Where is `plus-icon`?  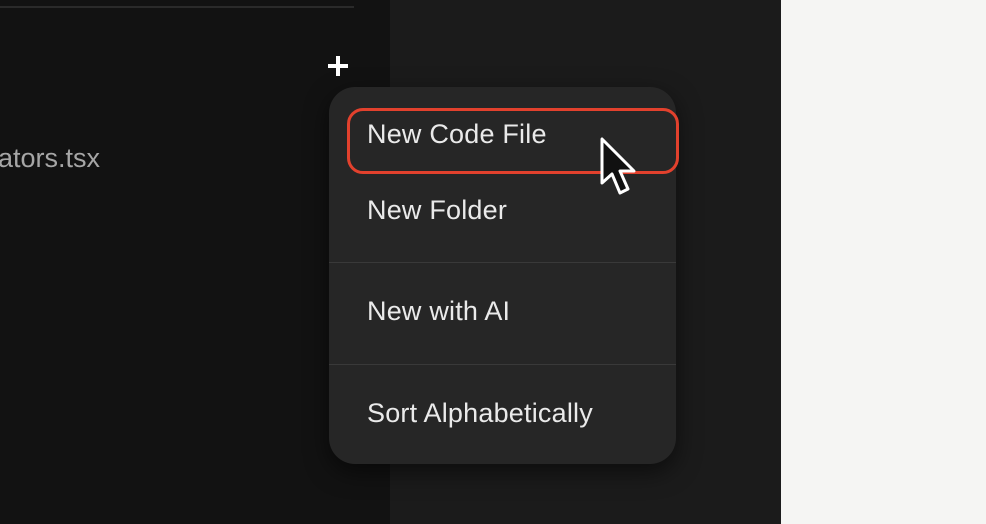 plus-icon is located at coordinates (338, 66).